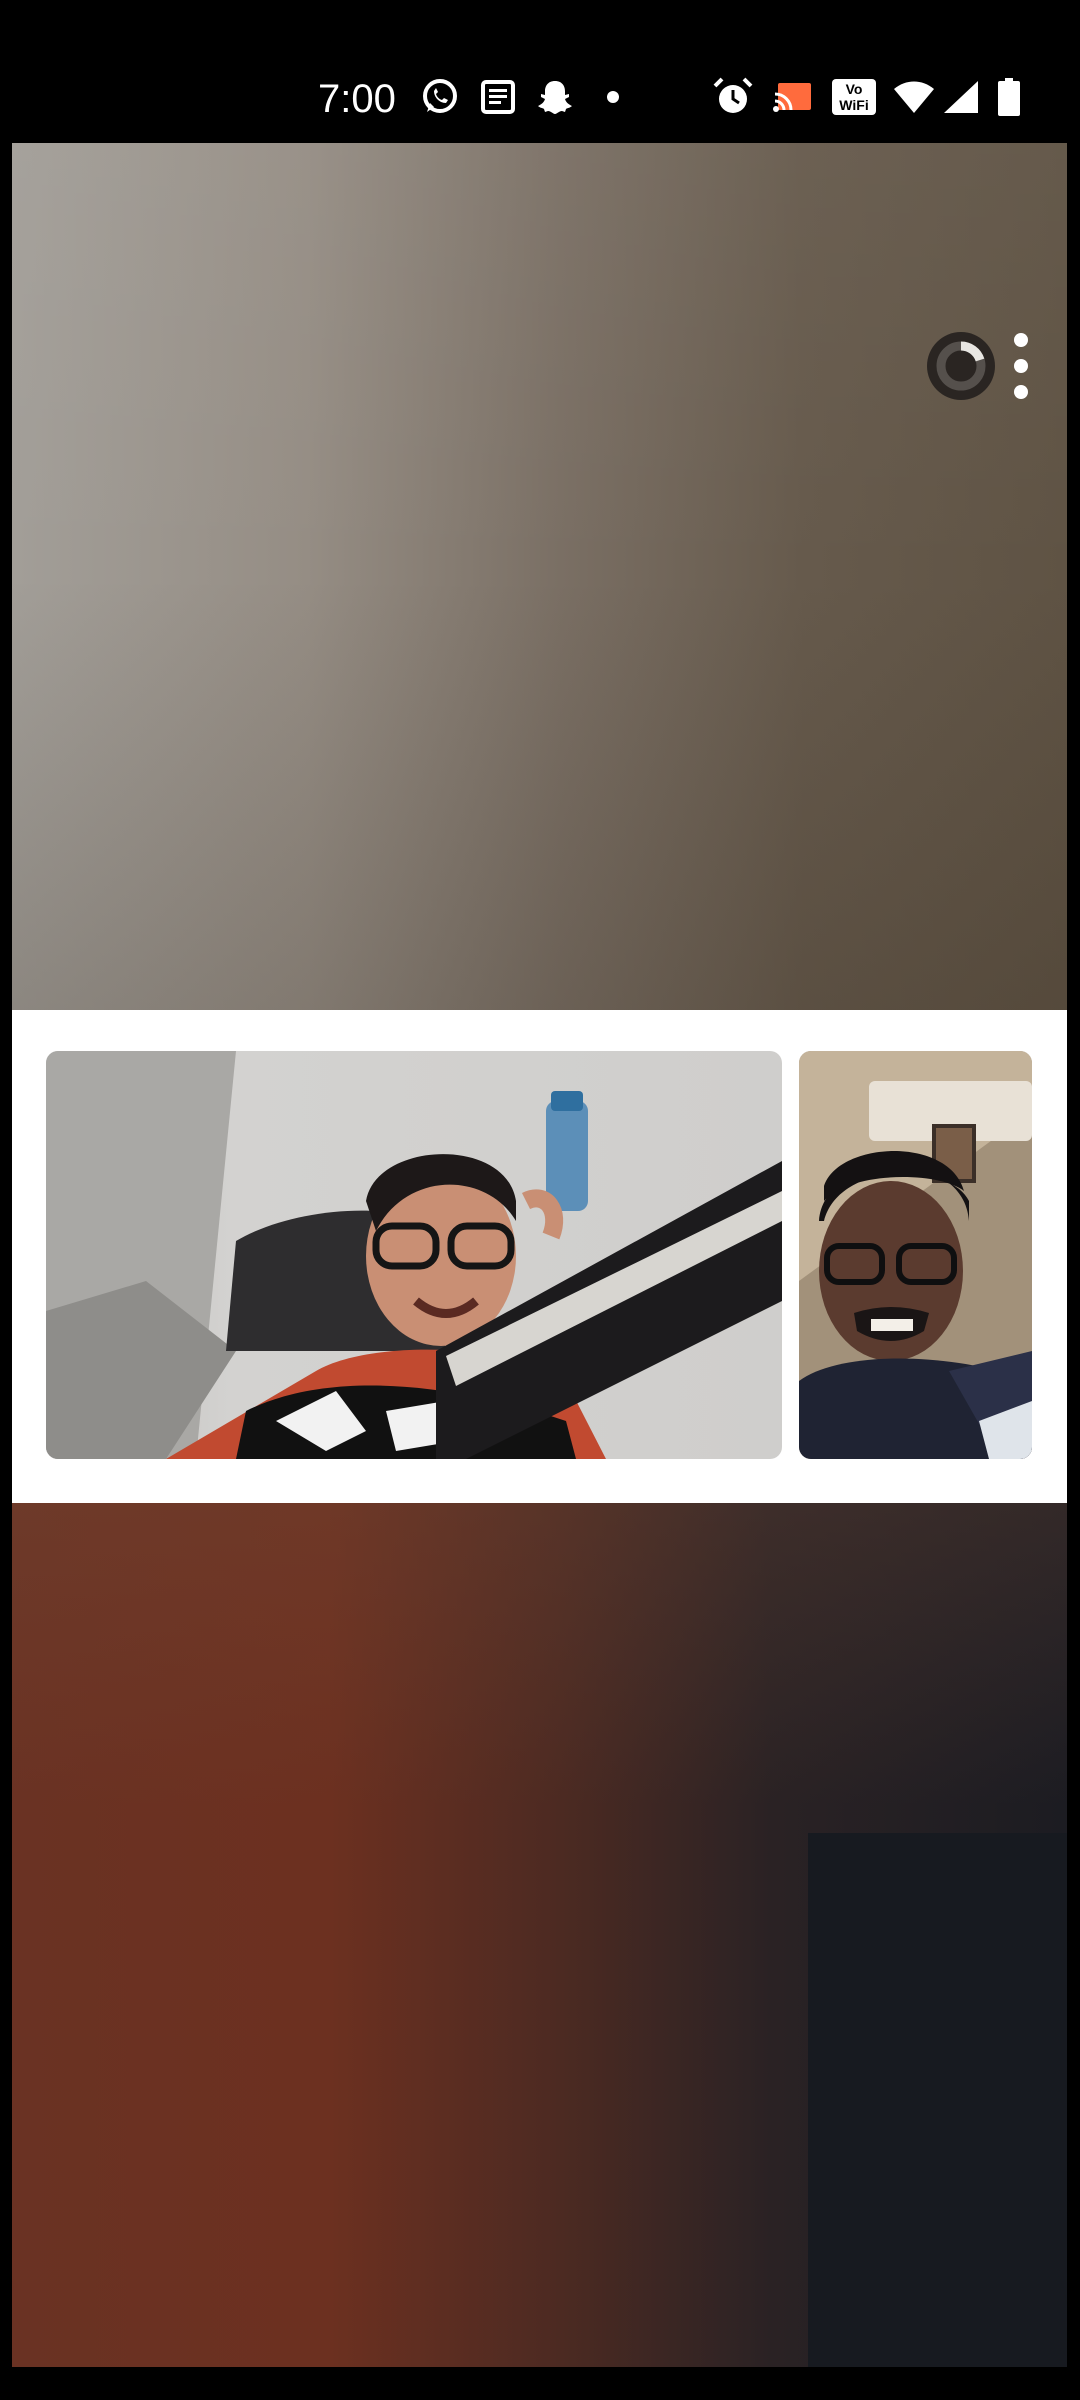 Image resolution: width=1080 pixels, height=2400 pixels. I want to click on status-bar: 7:00 Vo WiFi, so click(540, 71).